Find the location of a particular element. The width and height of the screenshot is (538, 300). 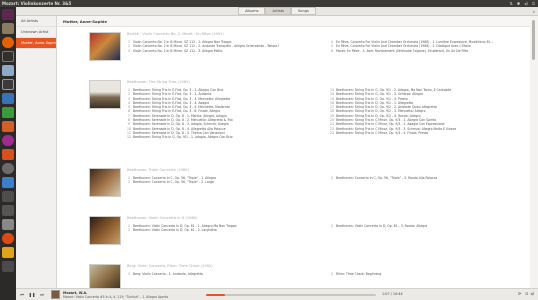

sidebar-item-selected-artist: Mutter, Anne-Sophie is located at coordinates (36, 43).